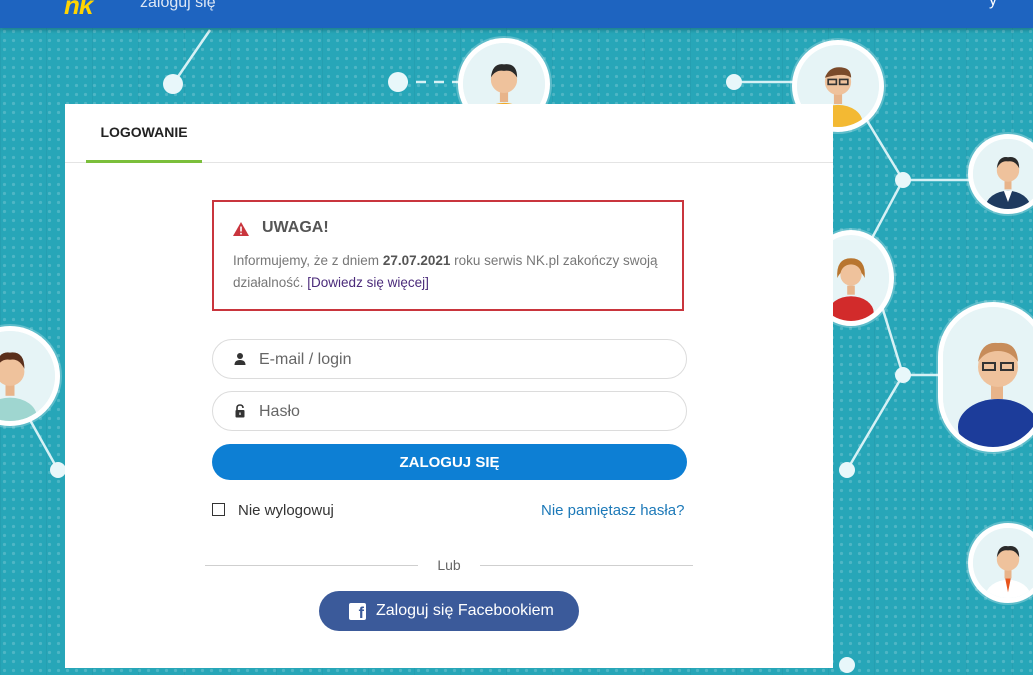 The height and width of the screenshot is (675, 1033). I want to click on person-avatar-icon, so click(985, 377).